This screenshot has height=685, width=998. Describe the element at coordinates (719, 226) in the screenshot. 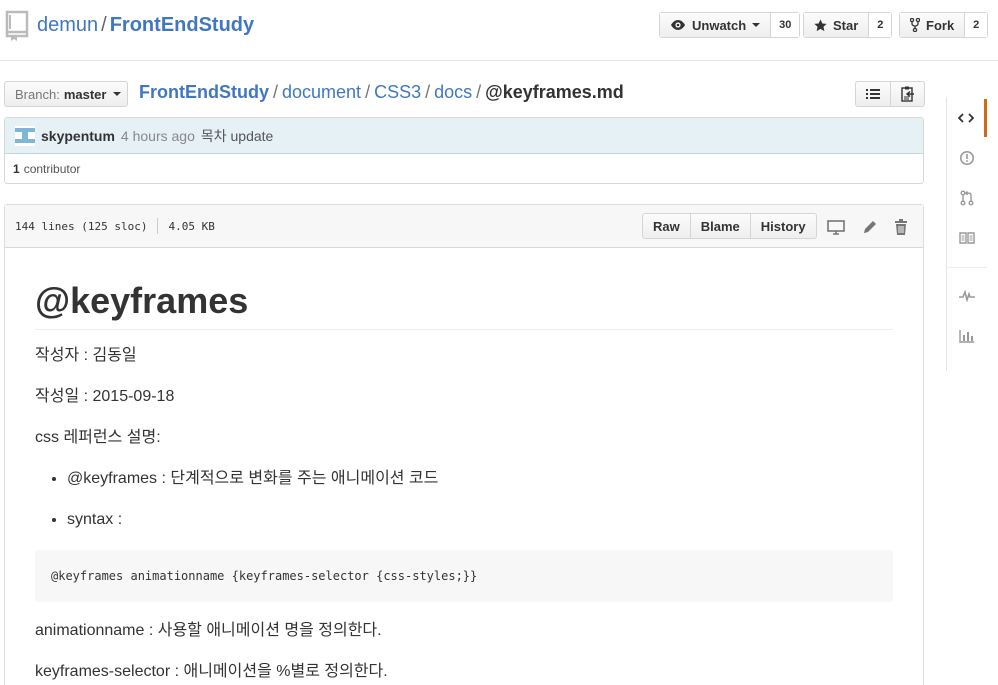

I see `blame-button: Blame` at that location.